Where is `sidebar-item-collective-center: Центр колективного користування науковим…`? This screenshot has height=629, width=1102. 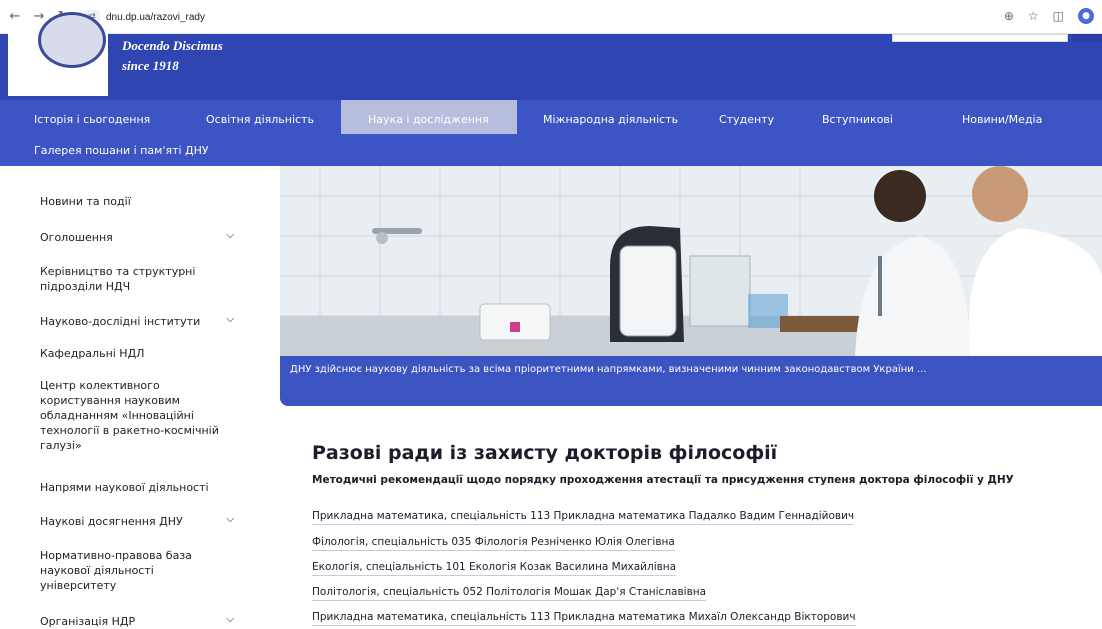 sidebar-item-collective-center: Центр колективного користування науковим… is located at coordinates (138, 415).